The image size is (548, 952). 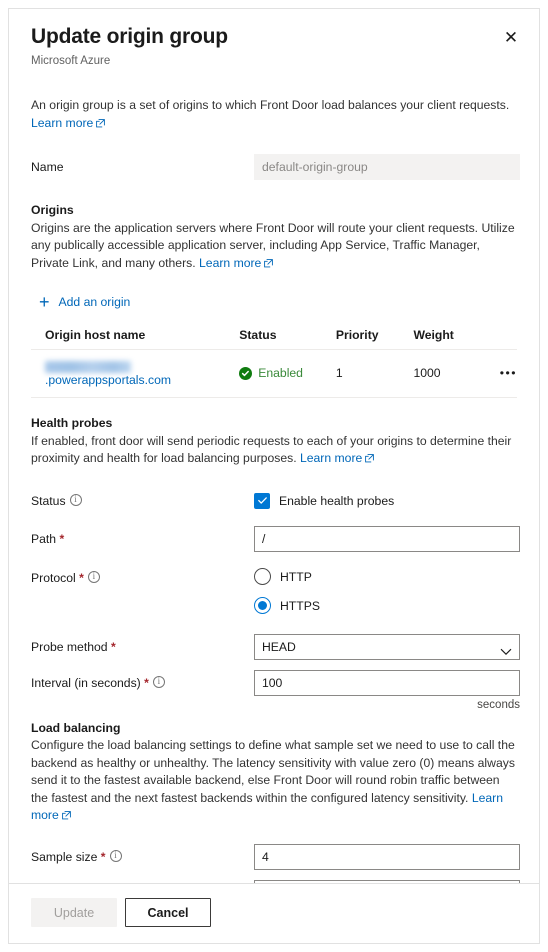 I want to click on add-an-origin-button: + Add an origin, so click(x=278, y=302).